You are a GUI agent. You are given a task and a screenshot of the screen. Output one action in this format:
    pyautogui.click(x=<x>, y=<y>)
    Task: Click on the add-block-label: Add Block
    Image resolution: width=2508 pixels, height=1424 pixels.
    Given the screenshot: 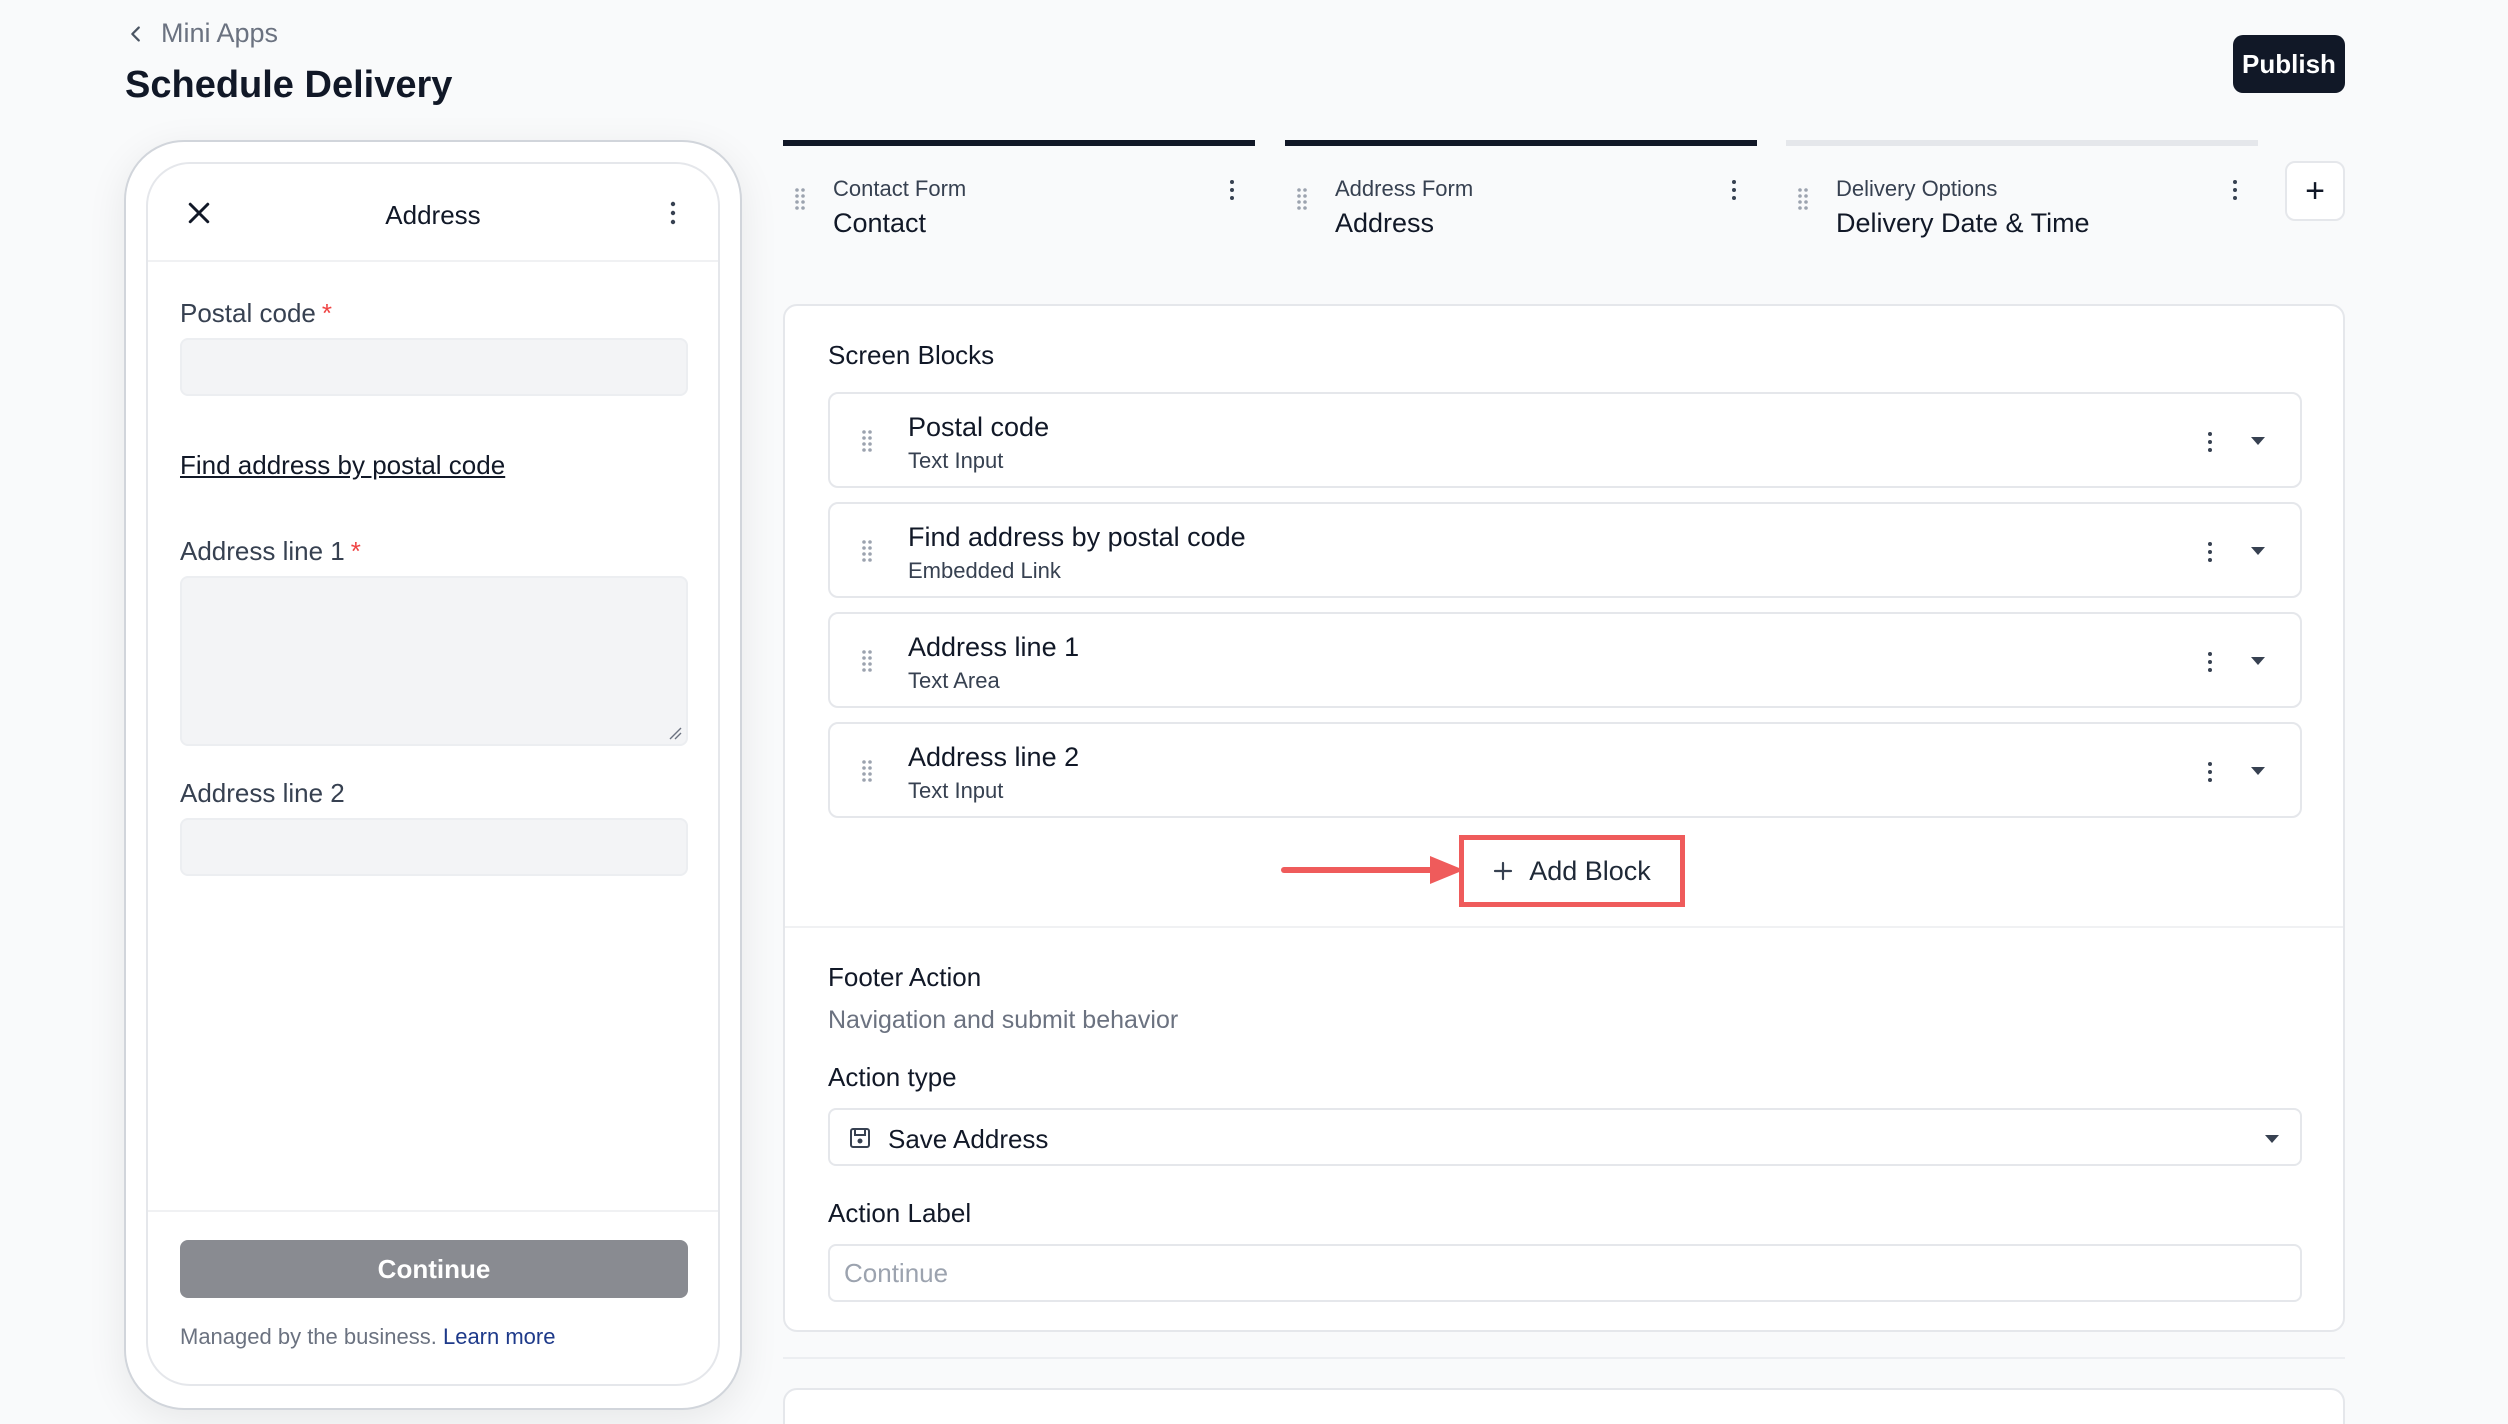 What is the action you would take?
    pyautogui.click(x=1590, y=870)
    